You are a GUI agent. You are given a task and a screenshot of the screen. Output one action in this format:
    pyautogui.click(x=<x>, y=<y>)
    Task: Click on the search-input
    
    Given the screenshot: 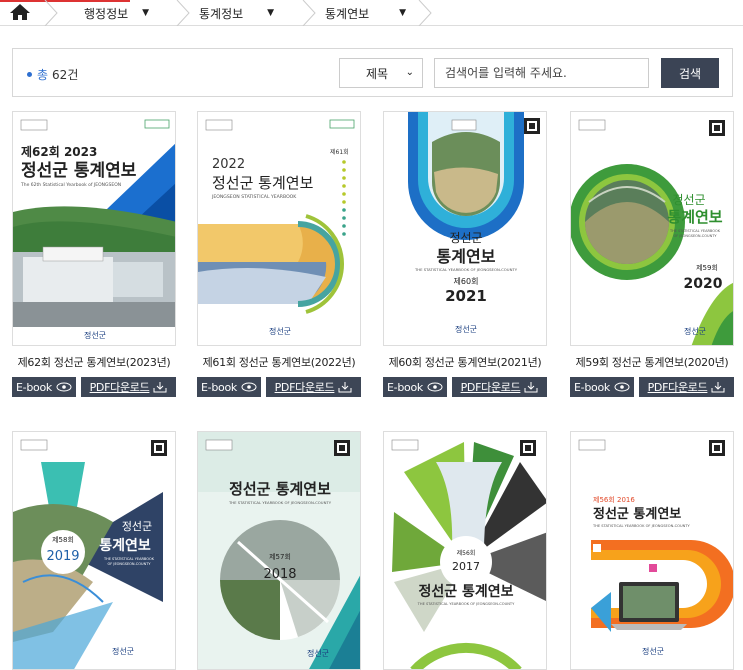 What is the action you would take?
    pyautogui.click(x=541, y=73)
    